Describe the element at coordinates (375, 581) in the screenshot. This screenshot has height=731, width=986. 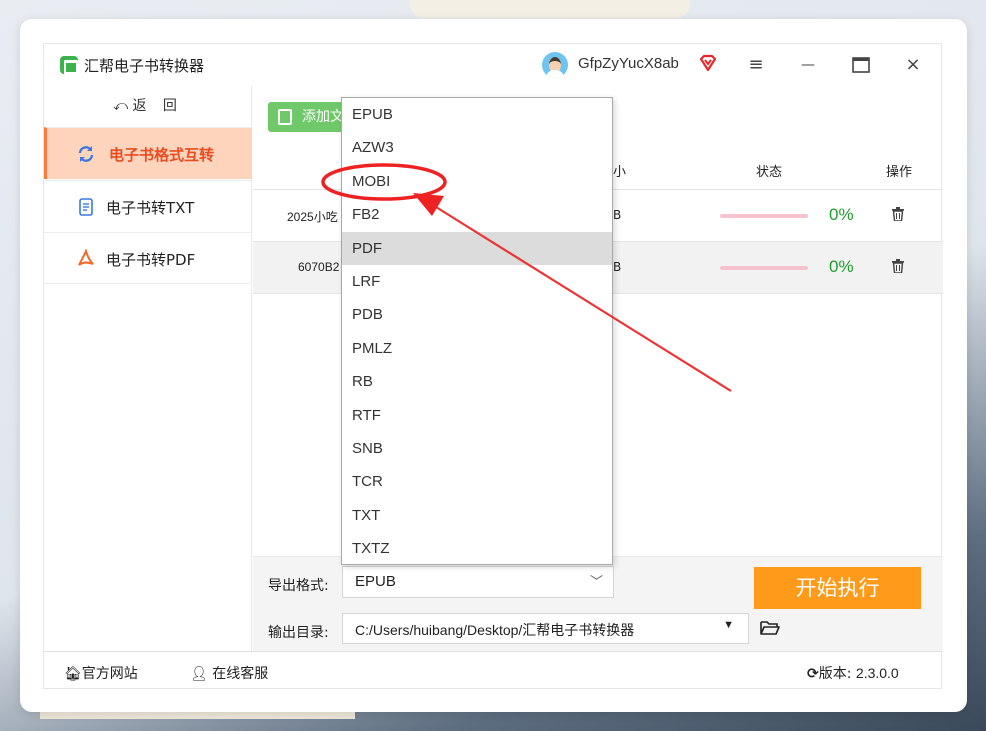
I see `export-format-value: EPUB` at that location.